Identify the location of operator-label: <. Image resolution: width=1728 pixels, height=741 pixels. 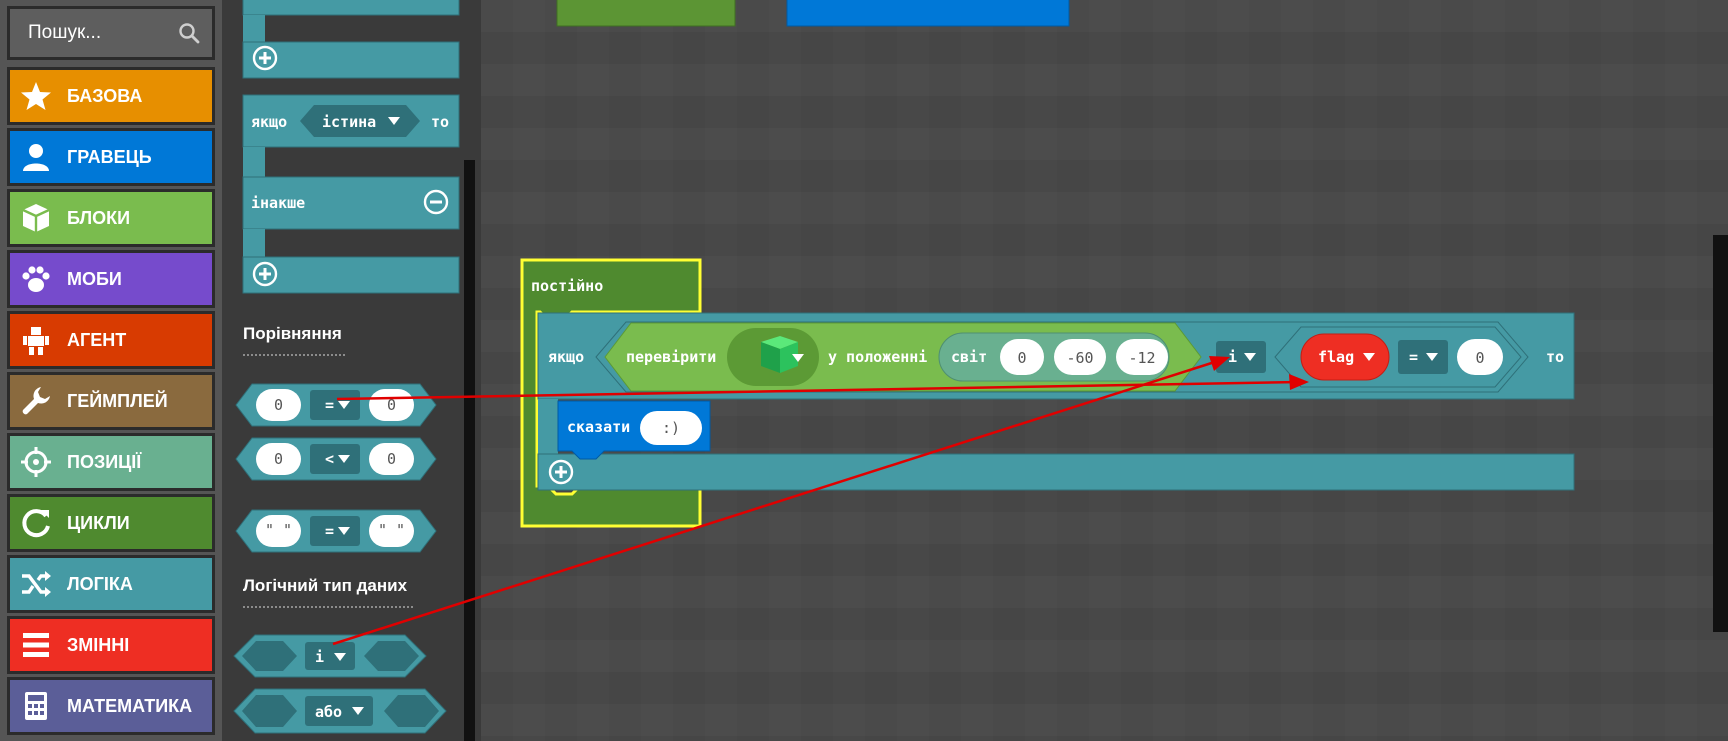
(329, 459).